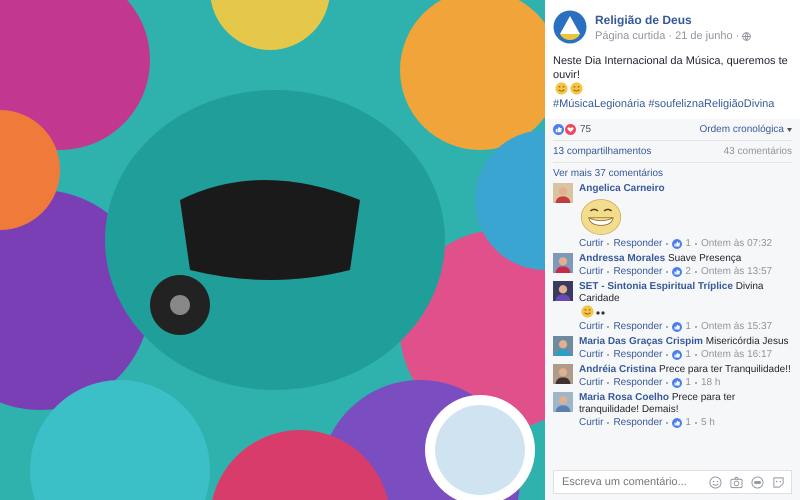  What do you see at coordinates (671, 293) in the screenshot?
I see `comment-text: SET - Sintonia Espiritual Tríplice Divina Caridade` at bounding box center [671, 293].